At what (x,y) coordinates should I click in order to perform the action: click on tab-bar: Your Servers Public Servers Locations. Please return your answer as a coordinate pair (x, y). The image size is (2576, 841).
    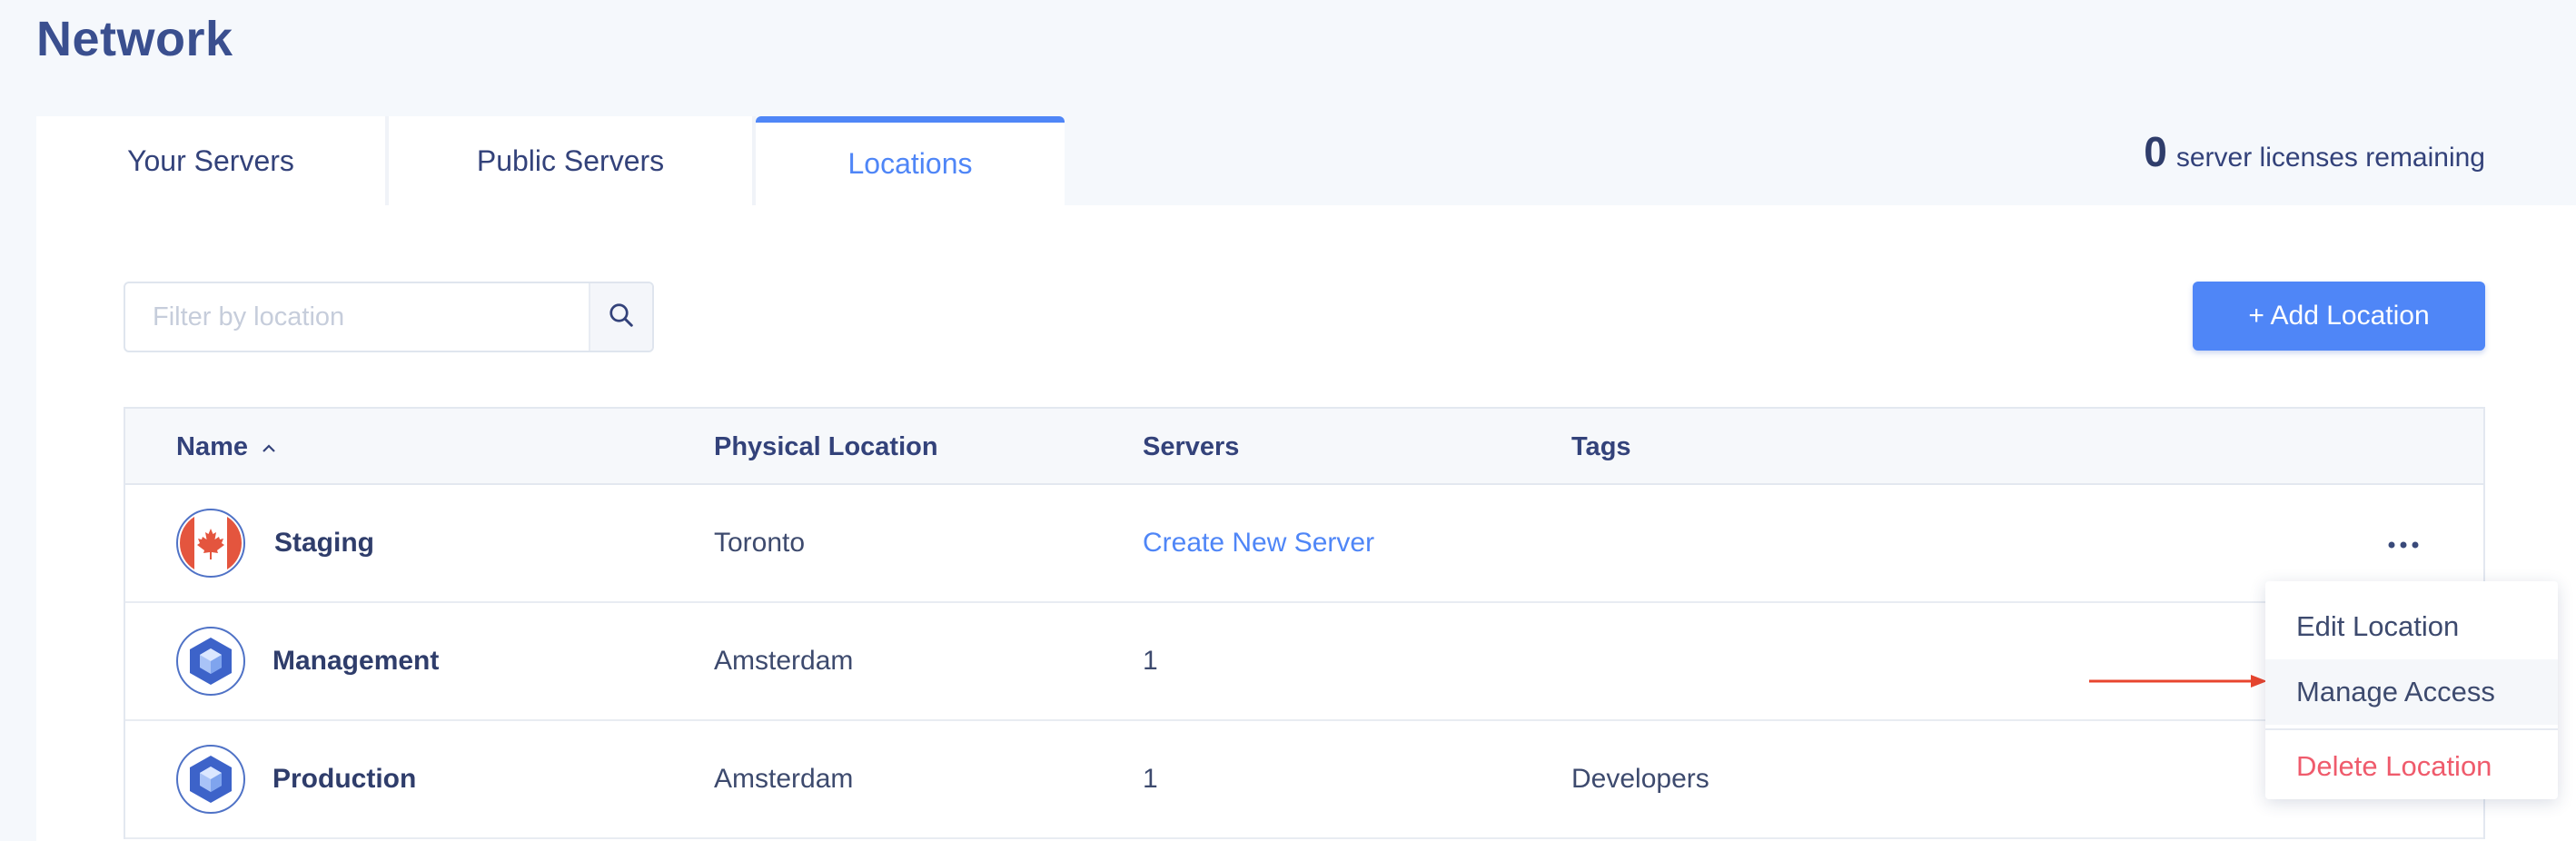
    Looking at the image, I should click on (550, 160).